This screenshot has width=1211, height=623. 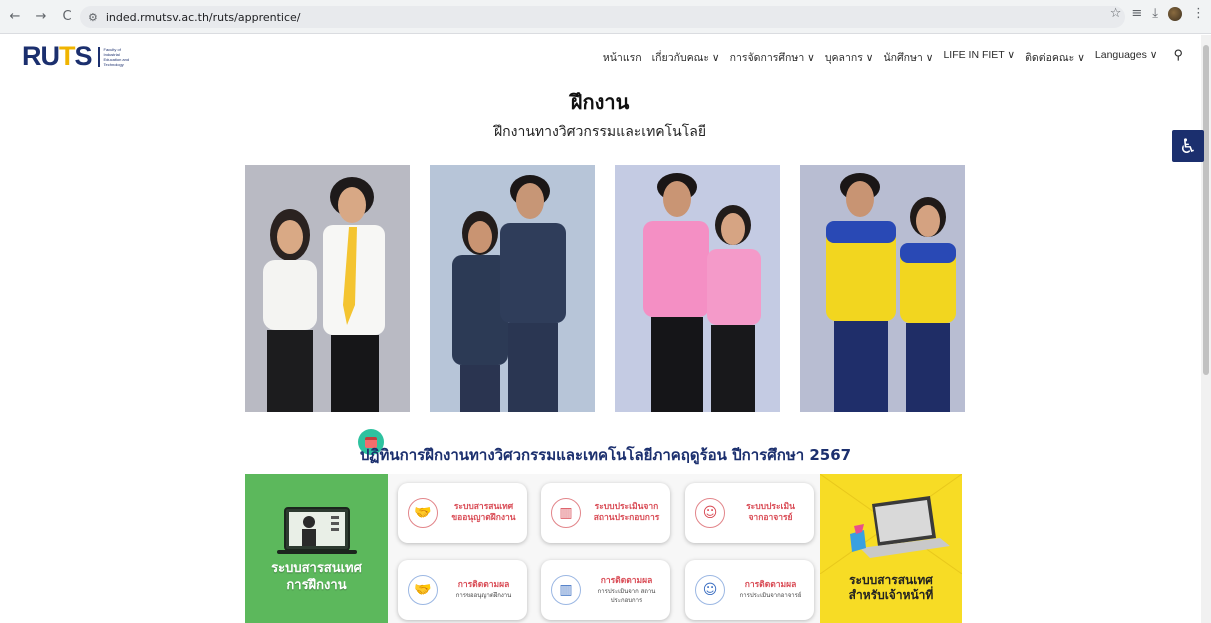 What do you see at coordinates (979, 57) in the screenshot?
I see `menu-item-life-in-fiet: LIFE IN FIET ∨` at bounding box center [979, 57].